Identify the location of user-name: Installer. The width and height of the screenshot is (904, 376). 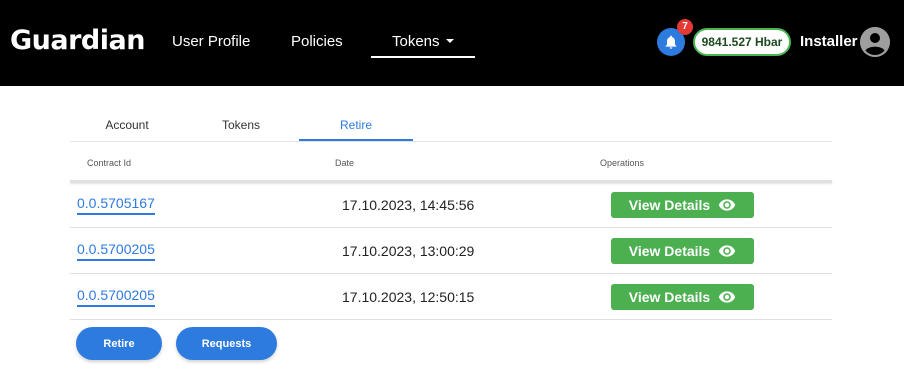
(829, 41).